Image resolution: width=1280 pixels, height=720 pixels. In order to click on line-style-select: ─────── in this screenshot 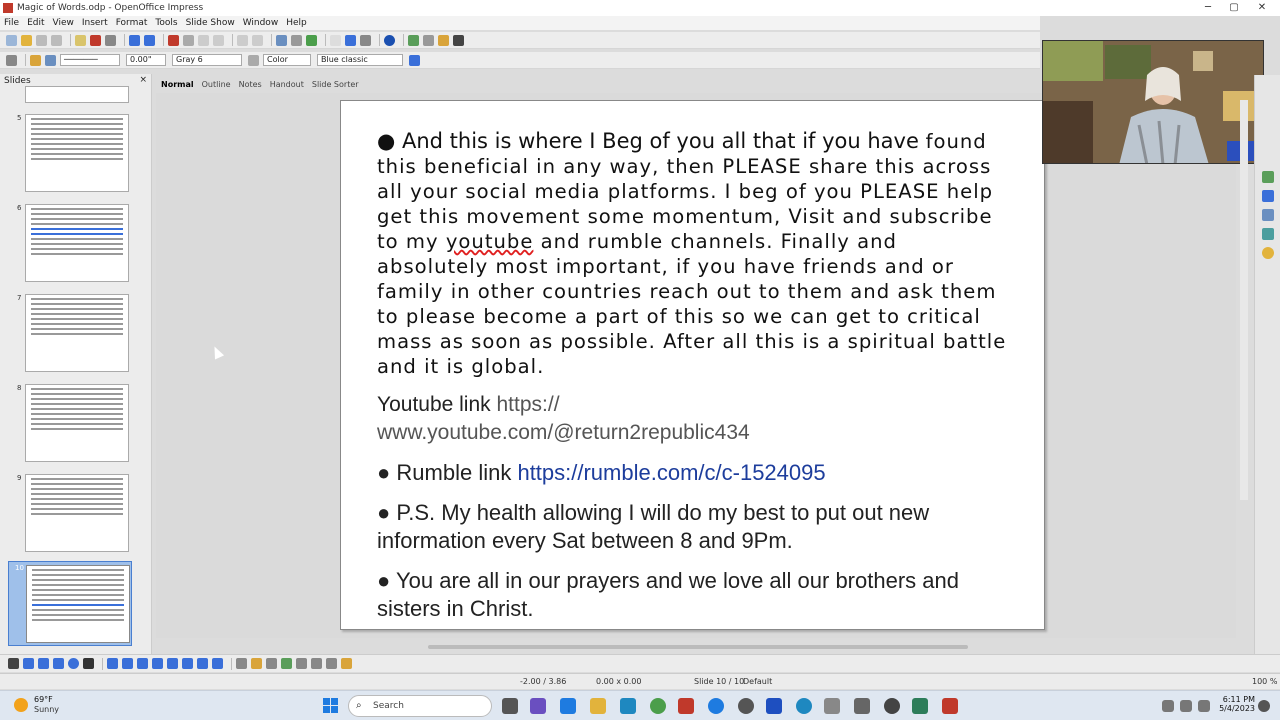, I will do `click(90, 60)`.